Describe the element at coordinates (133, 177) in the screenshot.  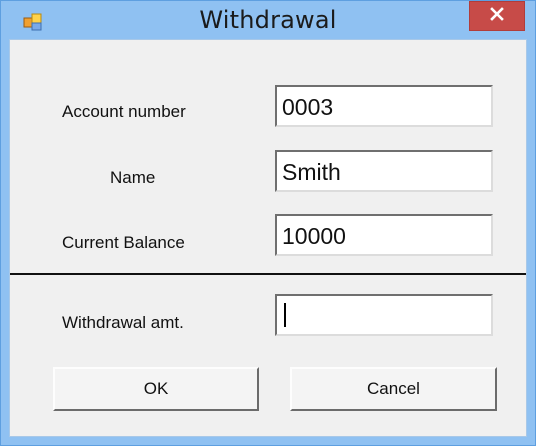
I see `name-label: Name` at that location.